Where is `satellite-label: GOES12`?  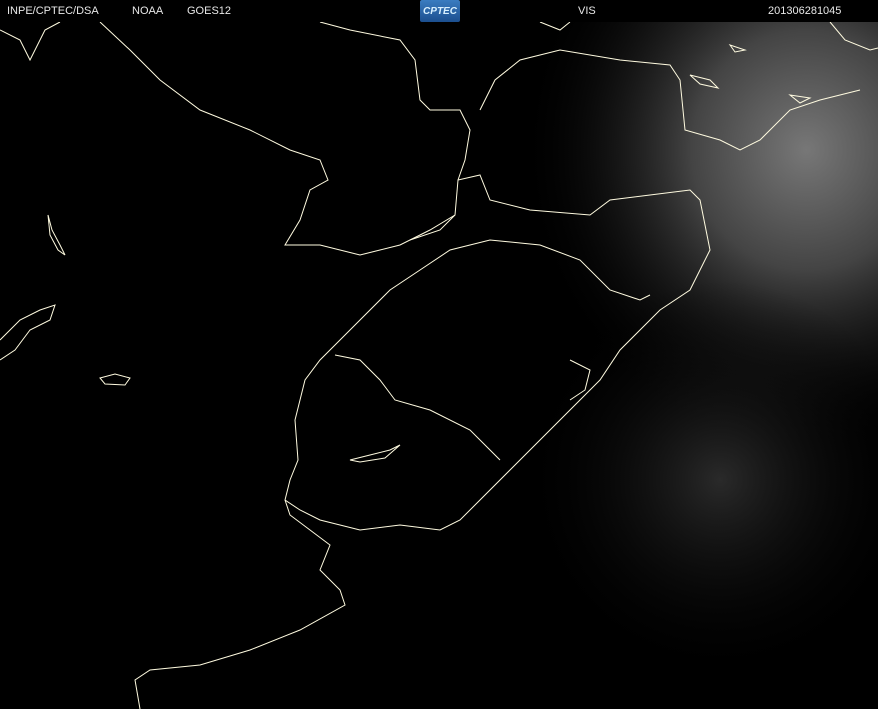
satellite-label: GOES12 is located at coordinates (209, 11).